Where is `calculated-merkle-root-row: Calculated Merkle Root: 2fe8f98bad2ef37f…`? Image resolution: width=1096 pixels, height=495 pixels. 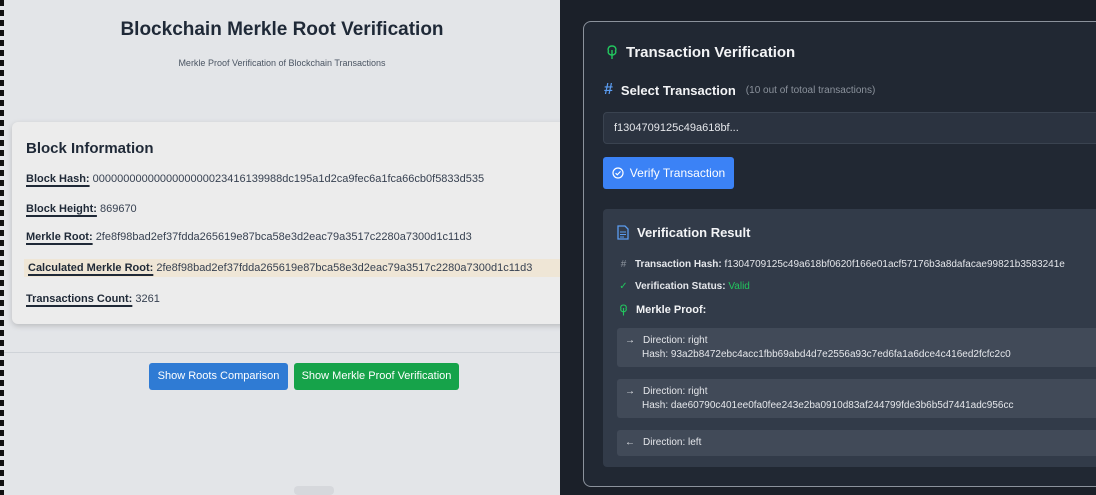 calculated-merkle-root-row: Calculated Merkle Root: 2fe8f98bad2ef37f… is located at coordinates (292, 268).